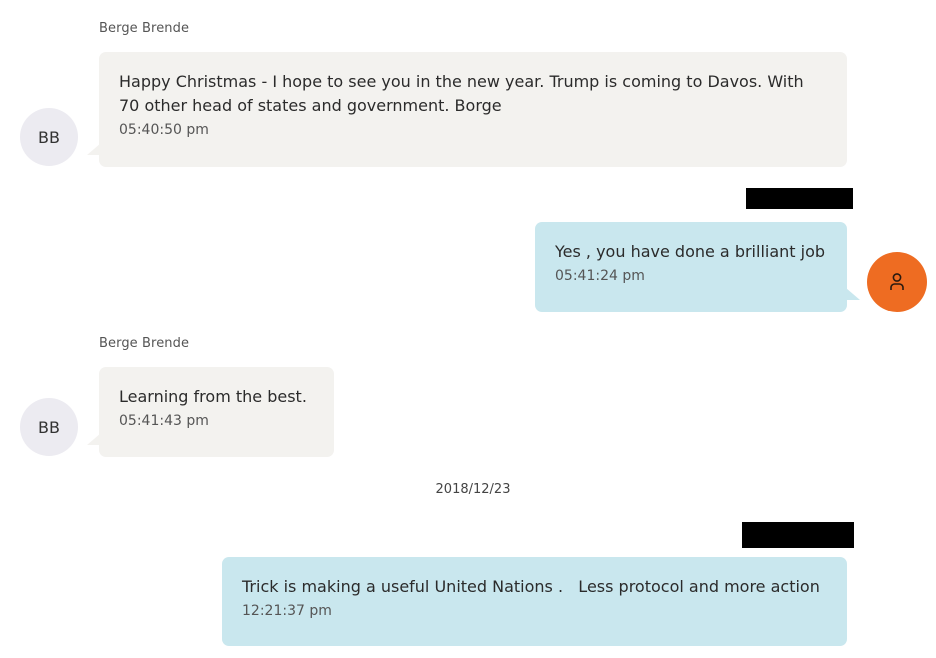 Image resolution: width=936 pixels, height=658 pixels. What do you see at coordinates (164, 130) in the screenshot?
I see `message-timestamp: 05:40:50 pm` at bounding box center [164, 130].